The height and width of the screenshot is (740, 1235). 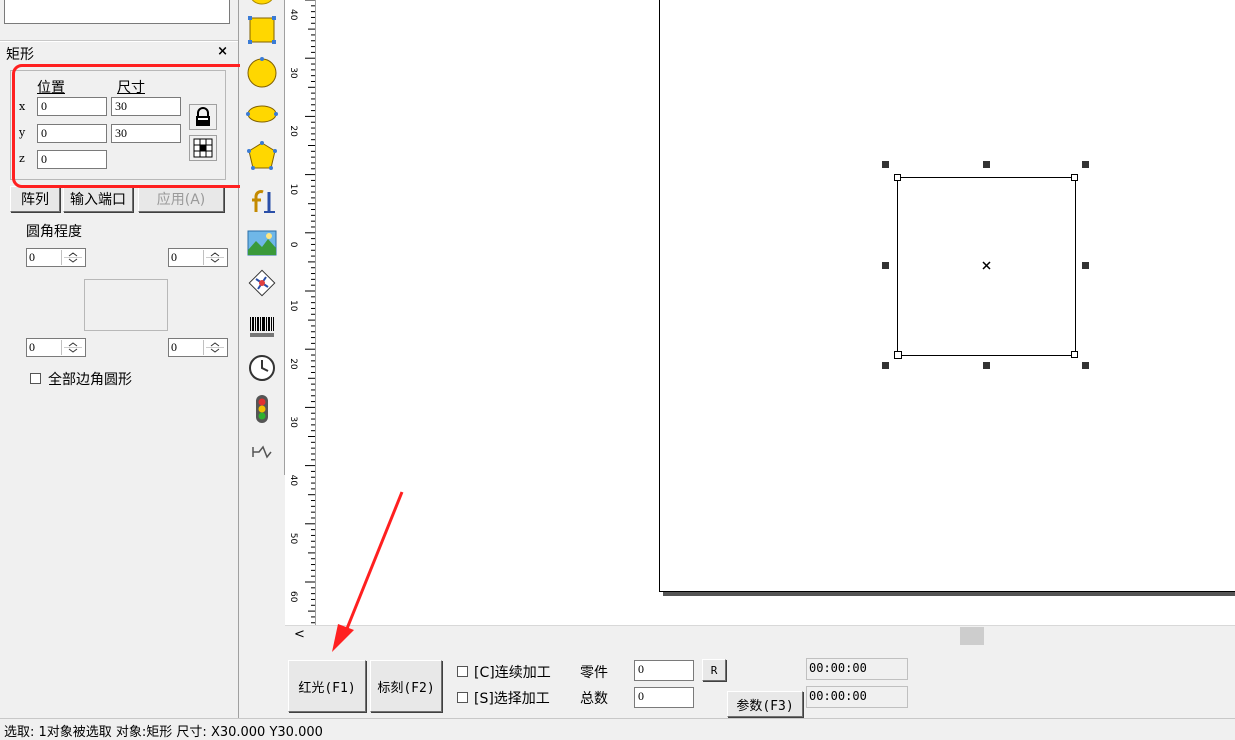 What do you see at coordinates (986, 164) in the screenshot?
I see `resize-handle-top` at bounding box center [986, 164].